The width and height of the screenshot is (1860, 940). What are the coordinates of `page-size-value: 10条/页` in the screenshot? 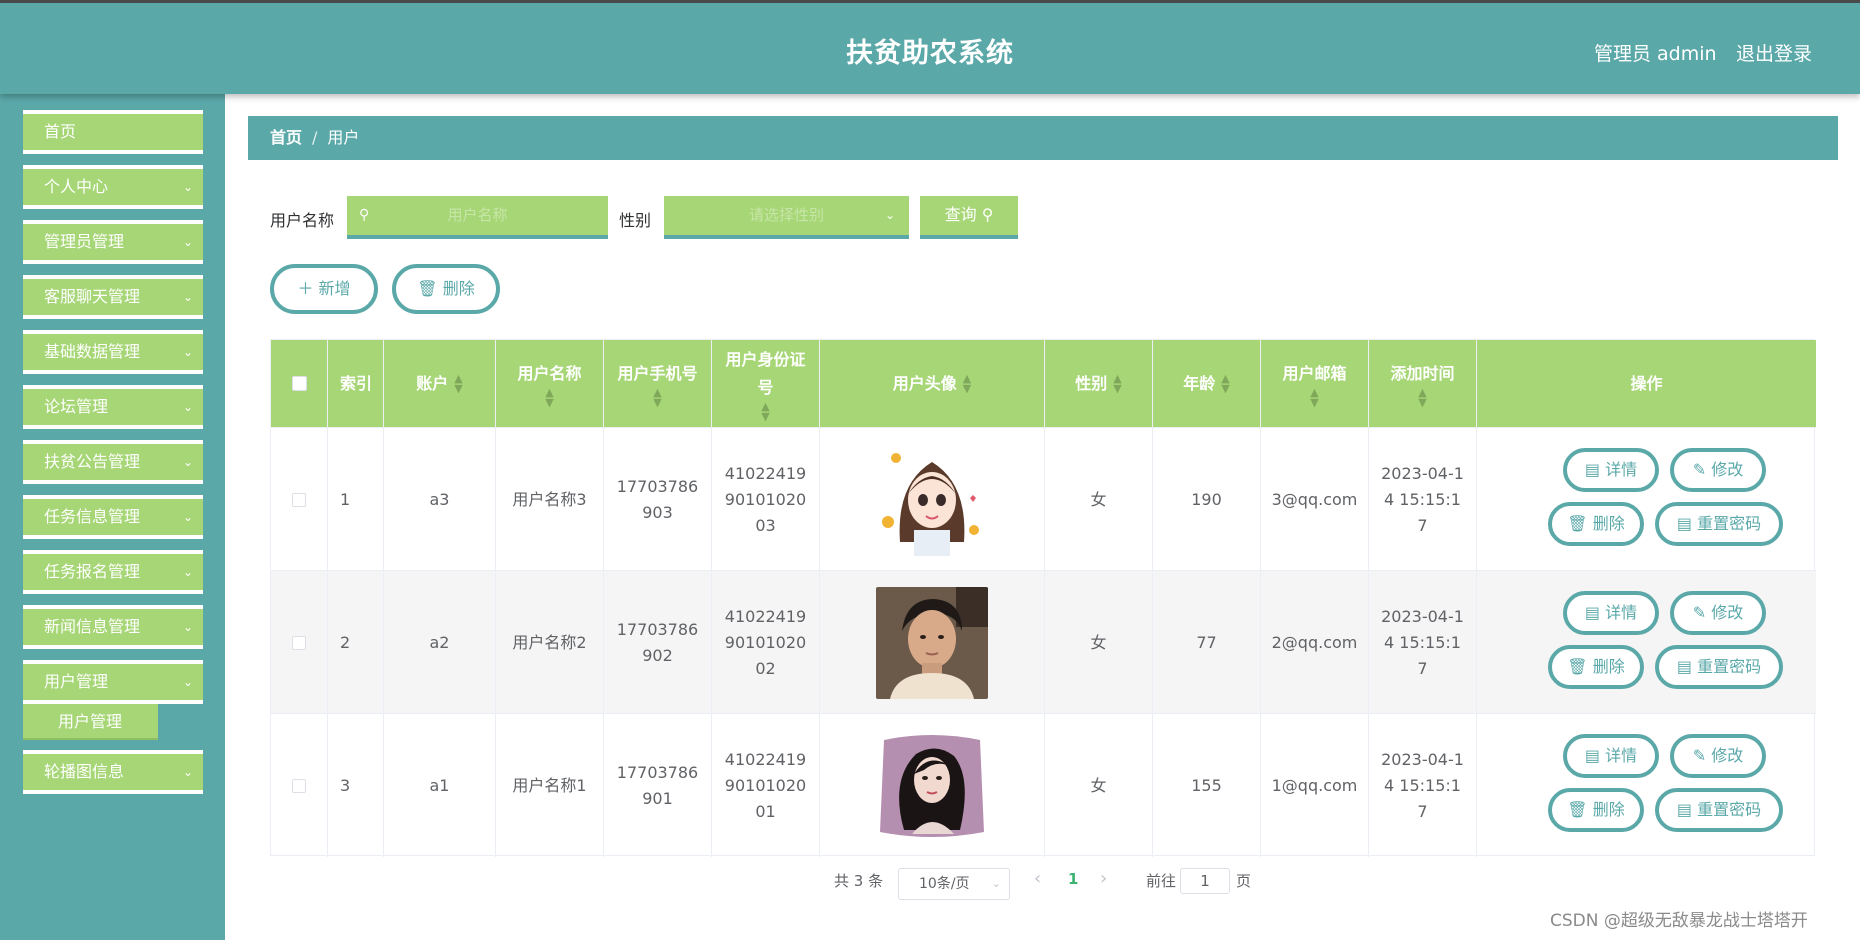 It's located at (944, 884).